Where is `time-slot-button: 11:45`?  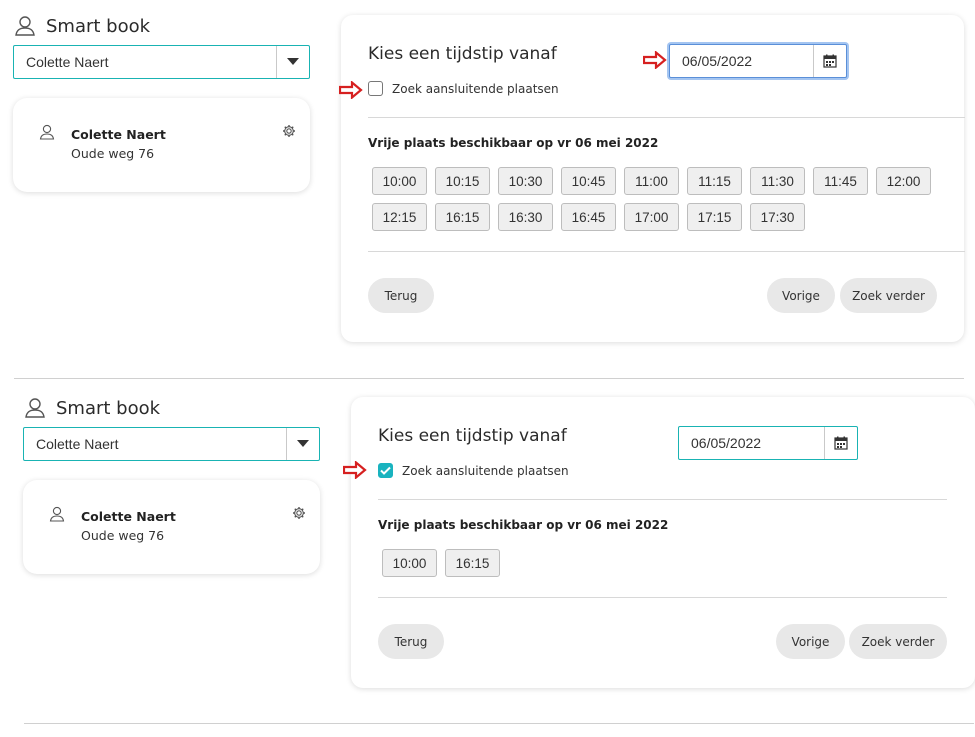 time-slot-button: 11:45 is located at coordinates (840, 181).